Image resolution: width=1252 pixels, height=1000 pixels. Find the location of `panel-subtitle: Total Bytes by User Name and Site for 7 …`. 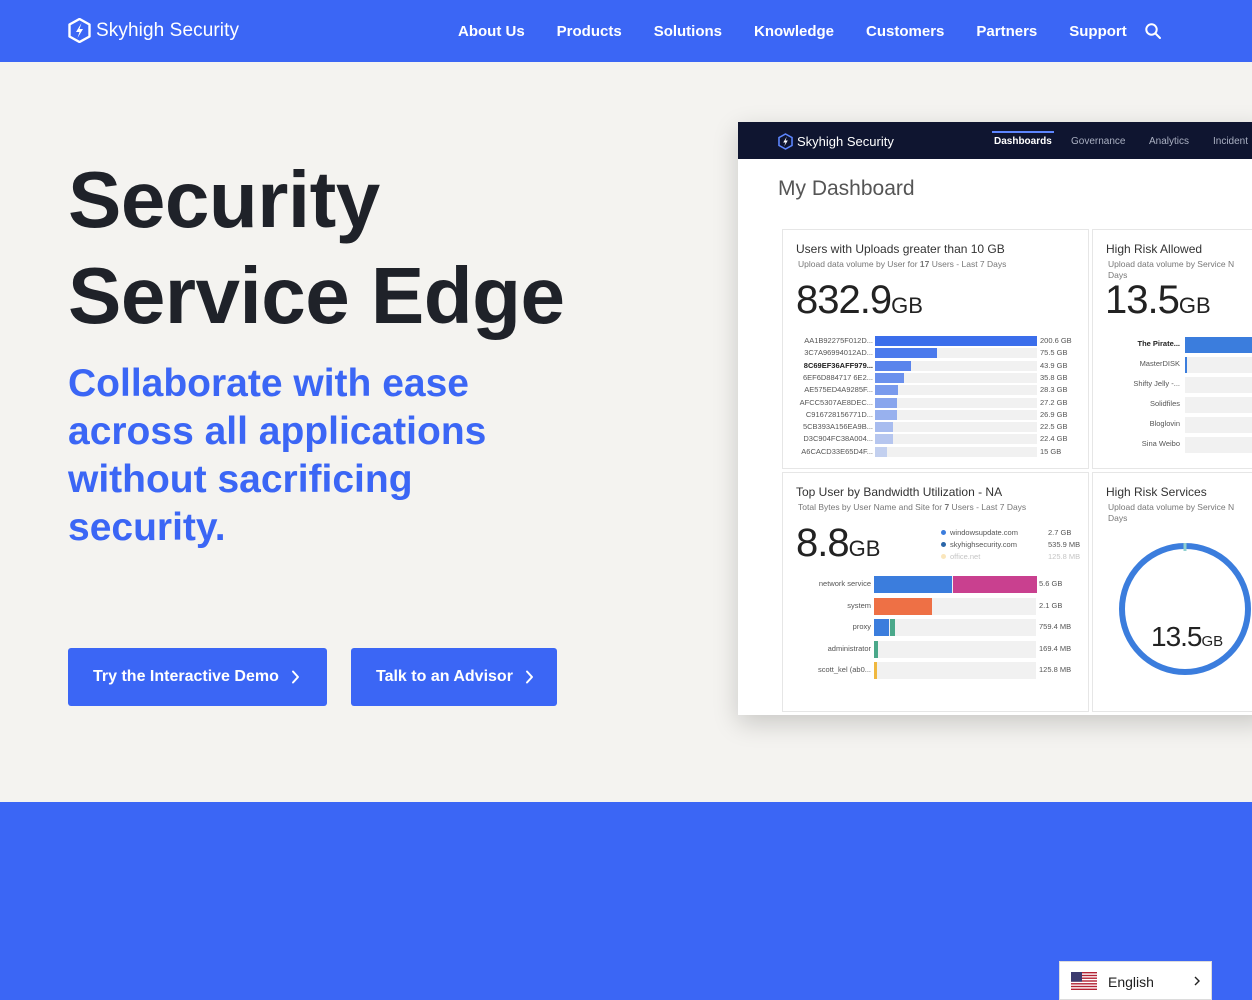

panel-subtitle: Total Bytes by User Name and Site for 7 … is located at coordinates (912, 507).